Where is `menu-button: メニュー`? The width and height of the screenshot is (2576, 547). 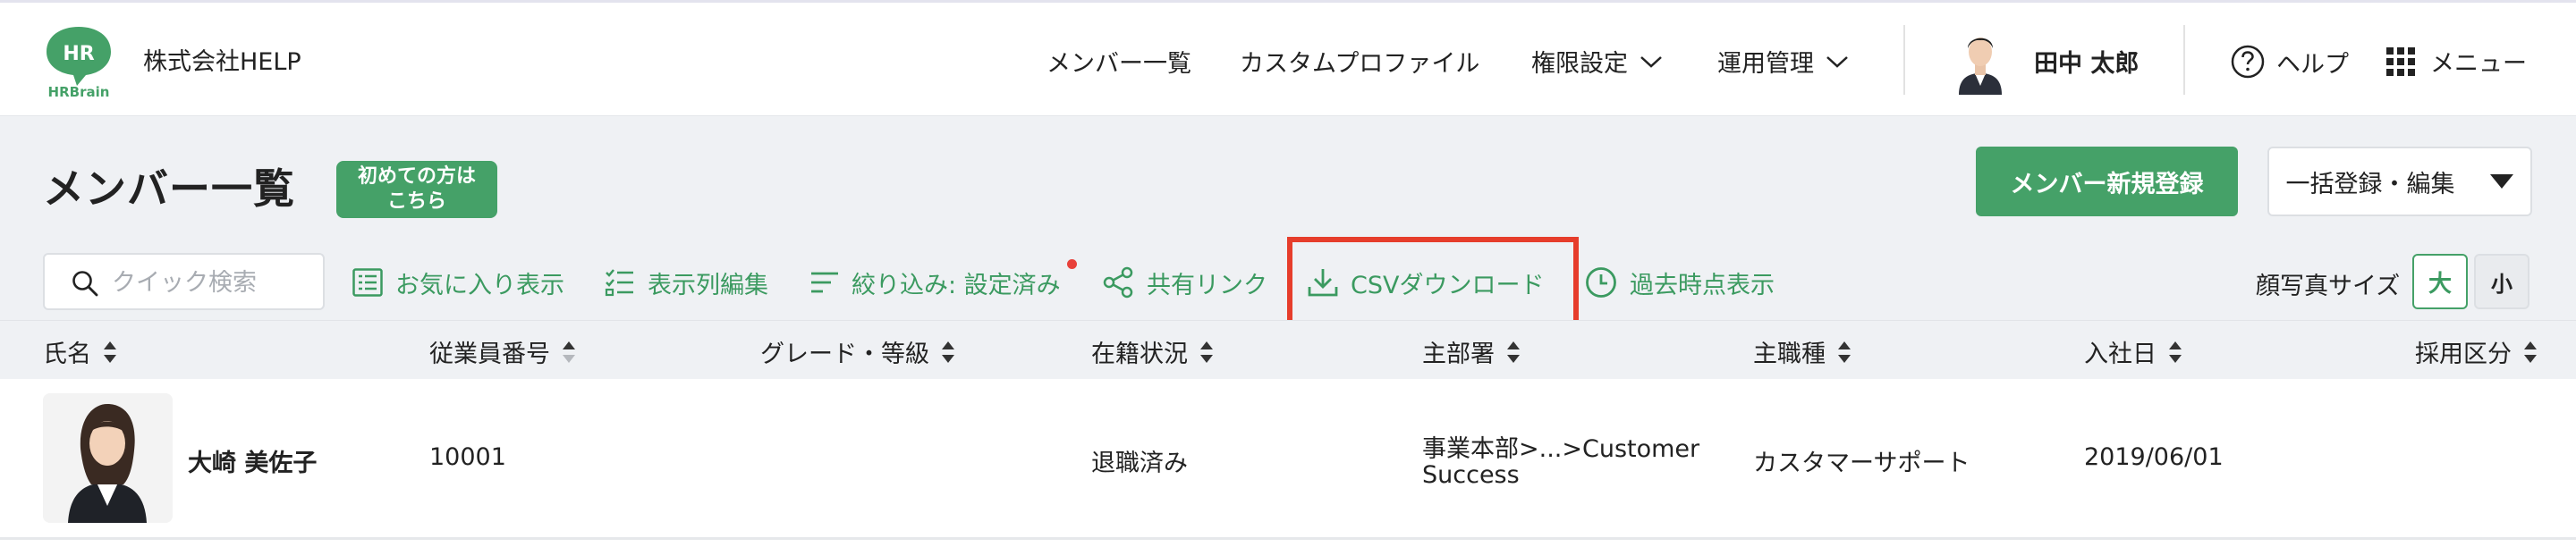 menu-button: メニュー is located at coordinates (2456, 61).